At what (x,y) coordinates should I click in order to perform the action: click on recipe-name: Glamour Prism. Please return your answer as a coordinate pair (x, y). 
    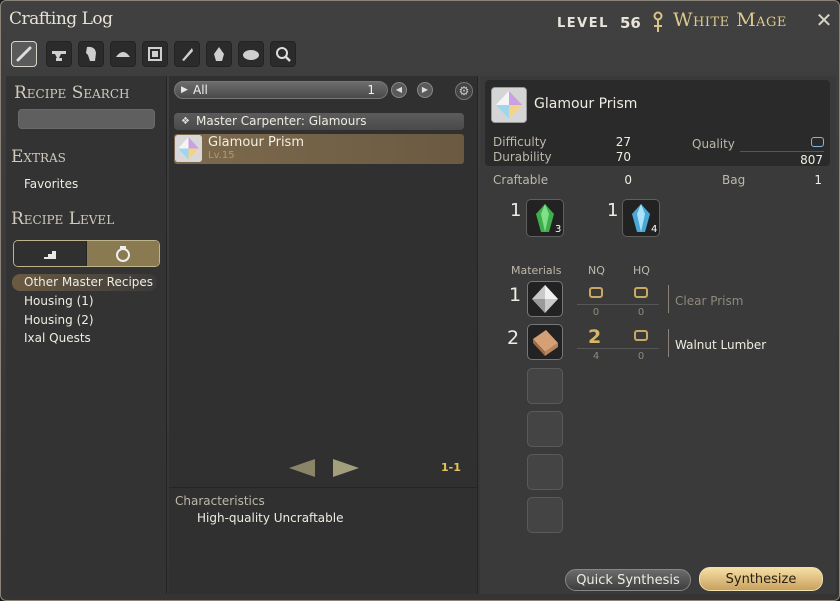
    Looking at the image, I should click on (256, 142).